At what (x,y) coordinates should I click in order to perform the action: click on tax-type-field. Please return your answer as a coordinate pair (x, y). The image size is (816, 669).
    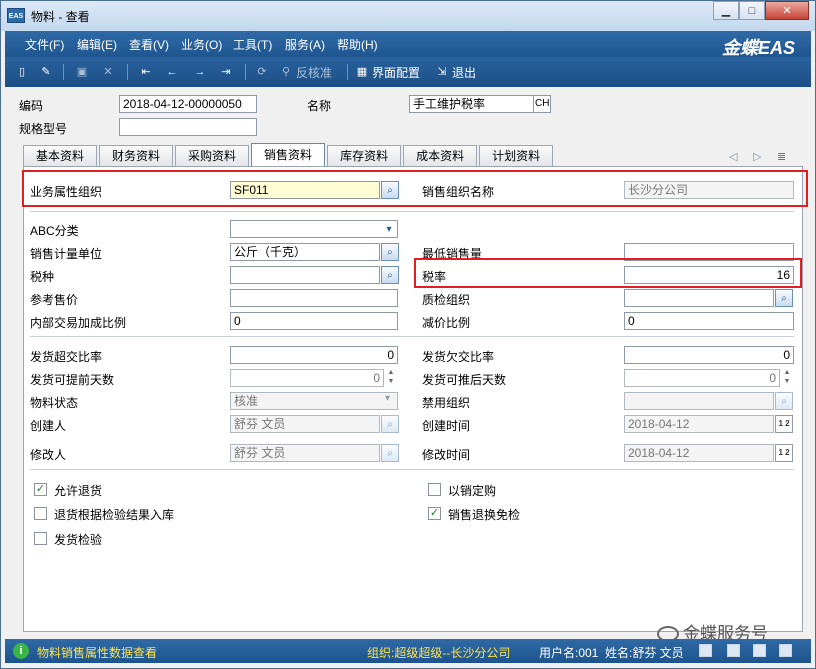
    Looking at the image, I should click on (305, 275).